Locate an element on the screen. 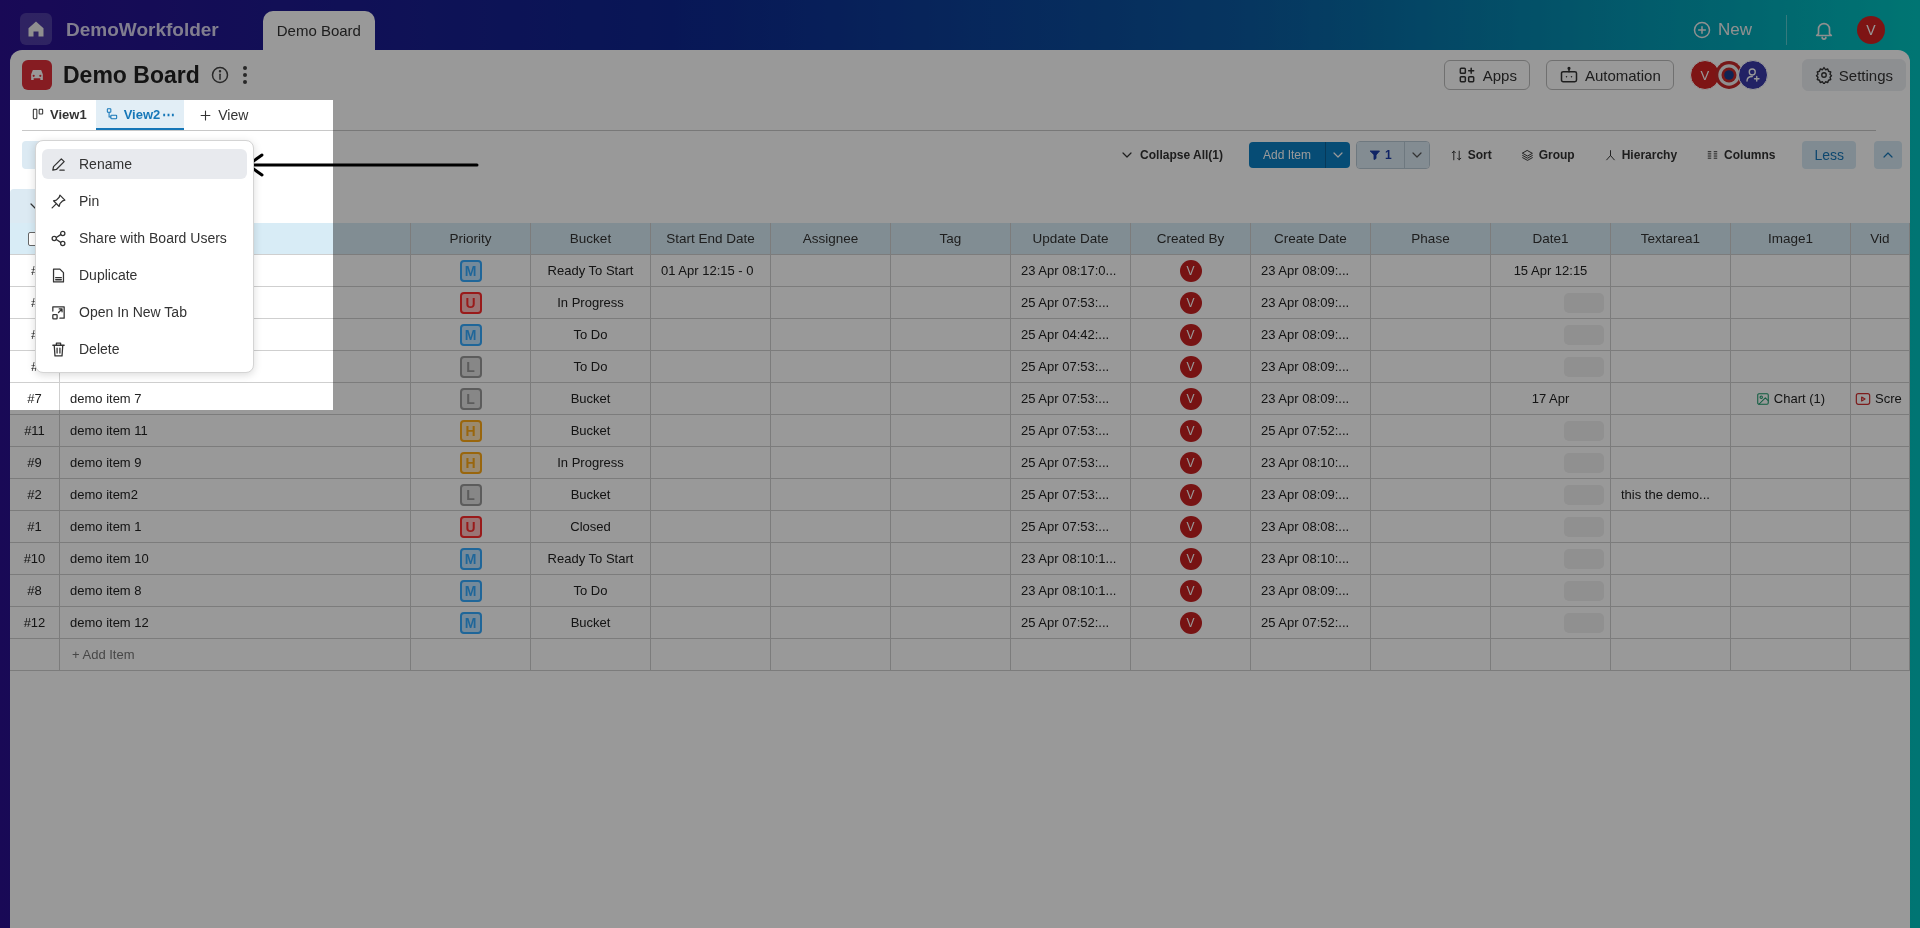  table-cell: 15 Apr 12:15 is located at coordinates (1551, 271).